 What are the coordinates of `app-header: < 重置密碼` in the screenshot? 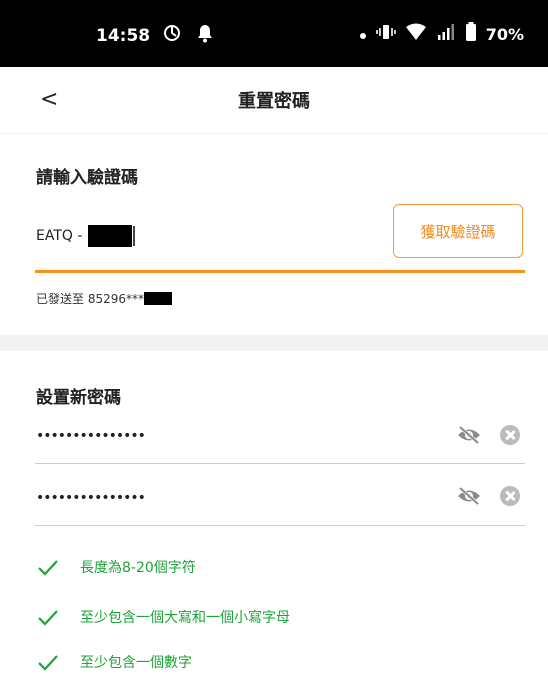 It's located at (274, 100).